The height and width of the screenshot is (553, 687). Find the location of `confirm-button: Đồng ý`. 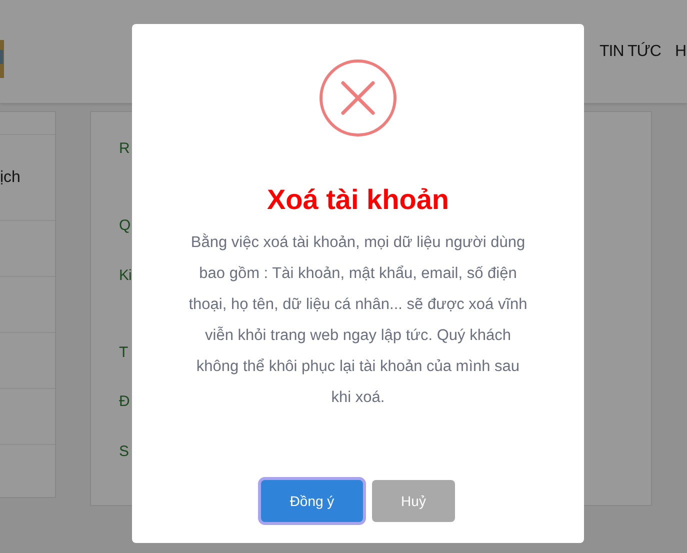

confirm-button: Đồng ý is located at coordinates (312, 501).